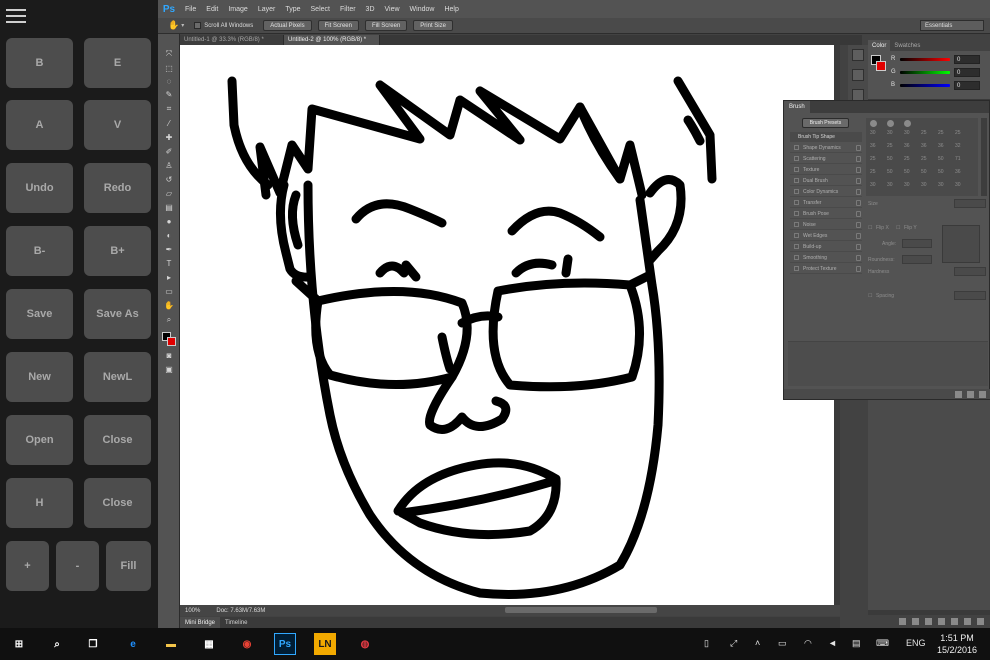  I want to click on brush-tip-icon, so click(890, 123).